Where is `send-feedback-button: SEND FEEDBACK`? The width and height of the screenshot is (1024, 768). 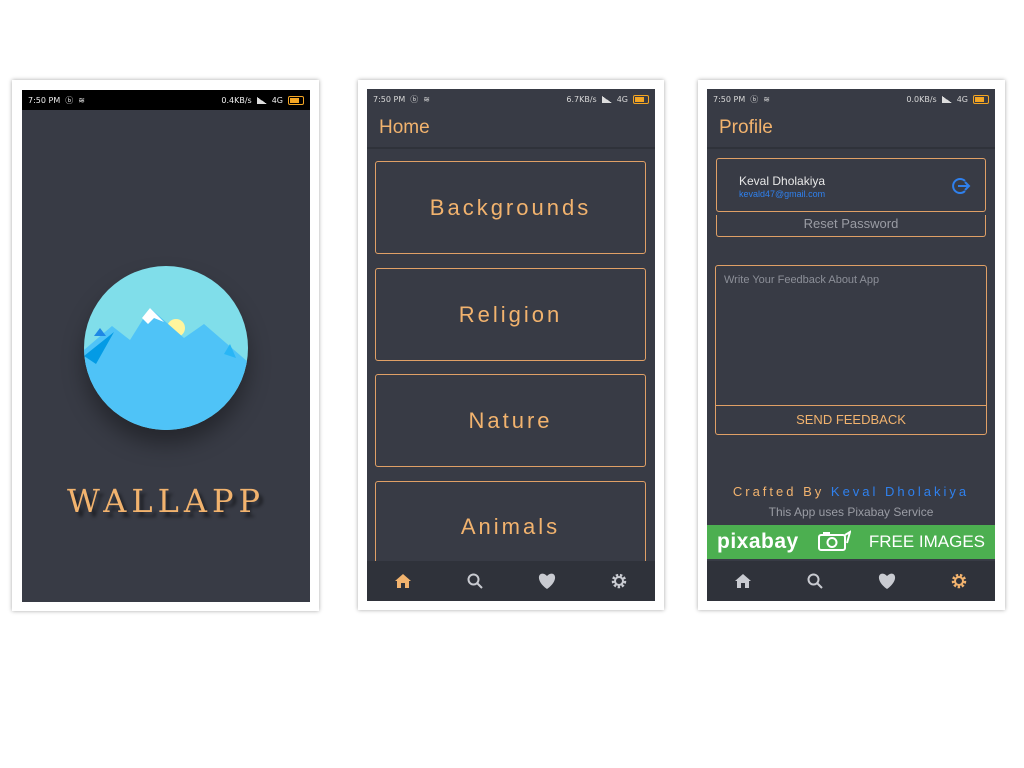 send-feedback-button: SEND FEEDBACK is located at coordinates (851, 420).